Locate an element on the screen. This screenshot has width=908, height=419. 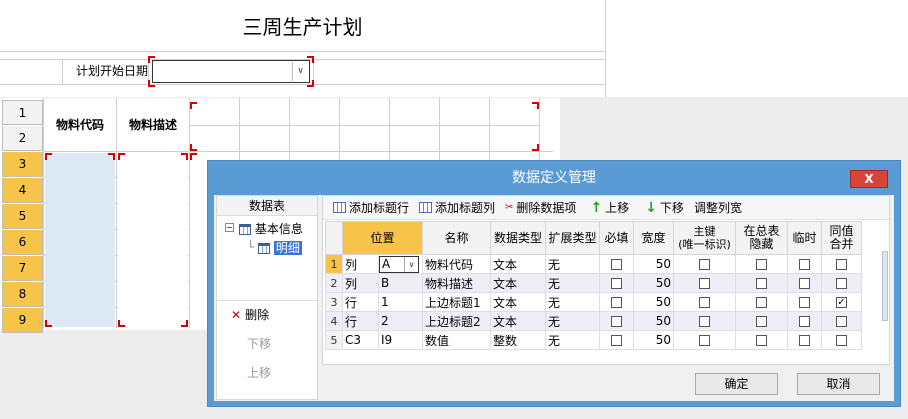
table-tree-panel: 数据表 − 基本信息 └ 明细 ✕ 删除 下移 上移 is located at coordinates (267, 297).